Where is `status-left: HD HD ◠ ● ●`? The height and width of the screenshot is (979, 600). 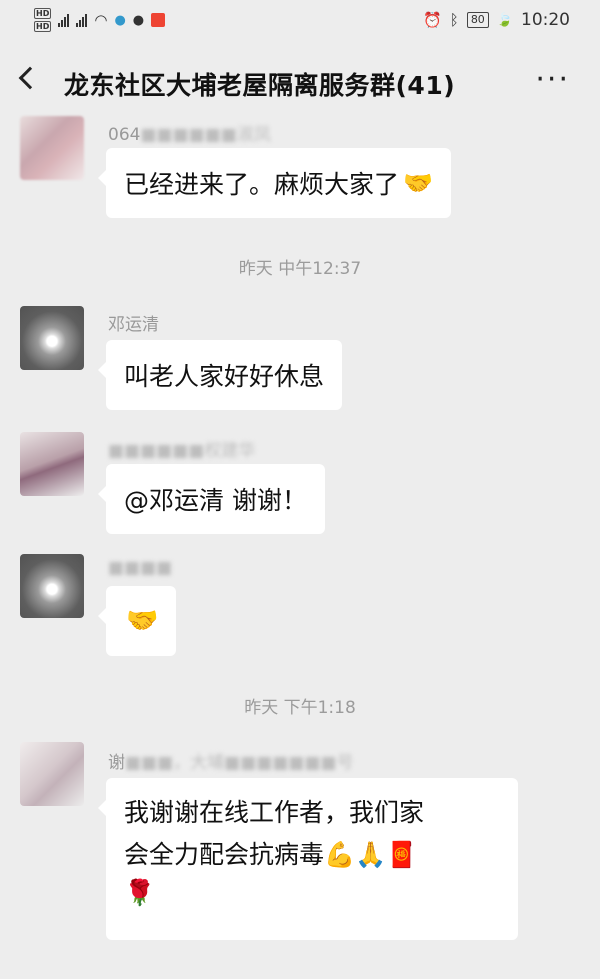 status-left: HD HD ◠ ● ● is located at coordinates (100, 20).